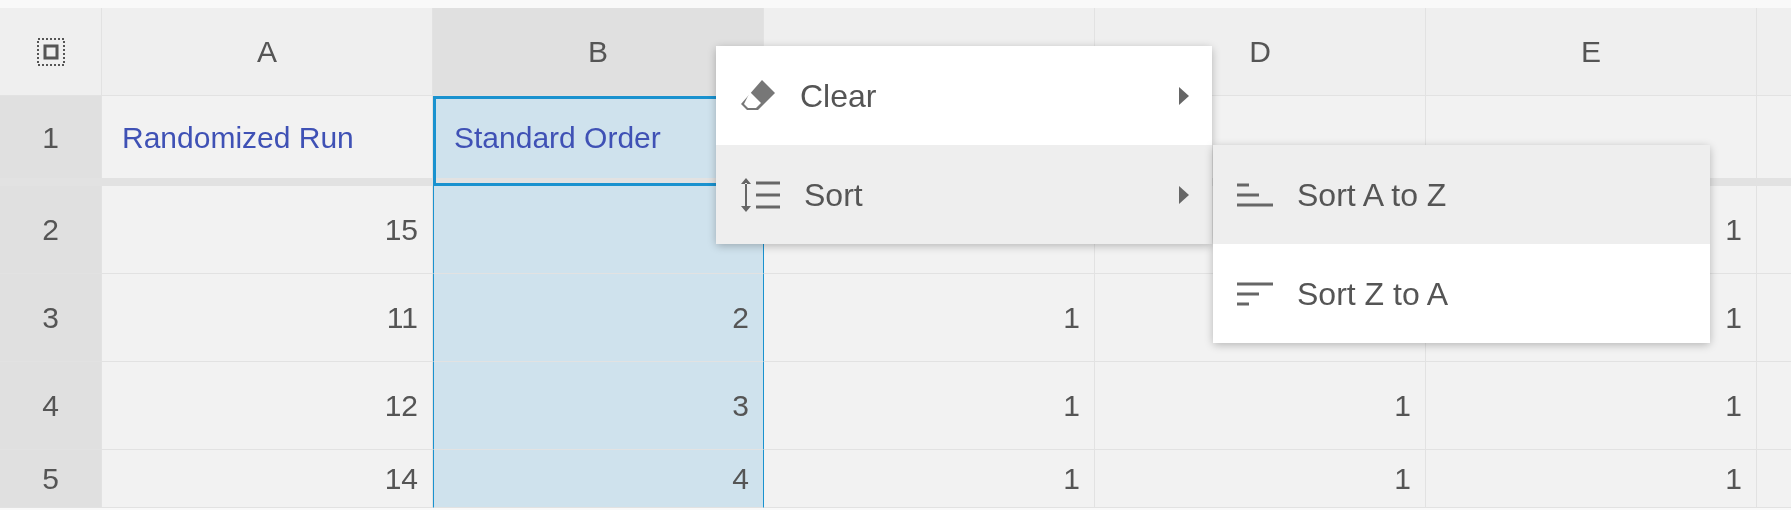 This screenshot has width=1791, height=510. I want to click on row-header: 5, so click(51, 479).